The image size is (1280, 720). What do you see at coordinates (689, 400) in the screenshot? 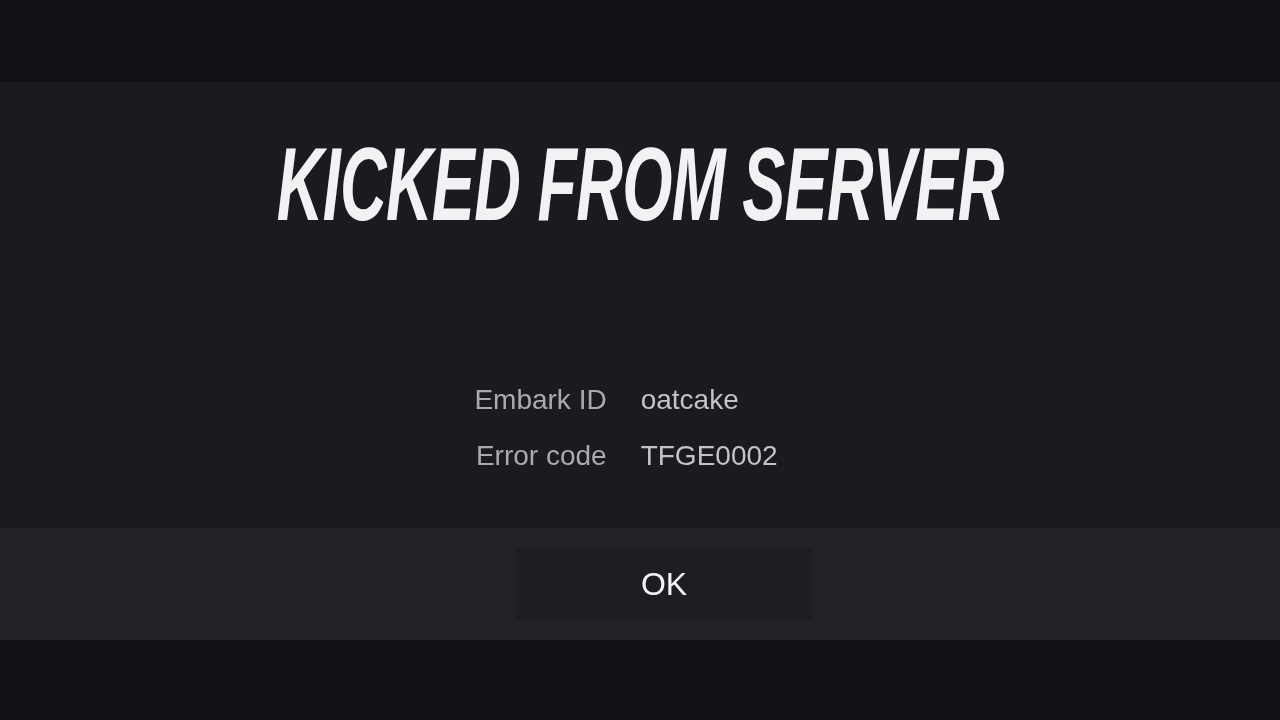
I see `field-value: oatcake` at bounding box center [689, 400].